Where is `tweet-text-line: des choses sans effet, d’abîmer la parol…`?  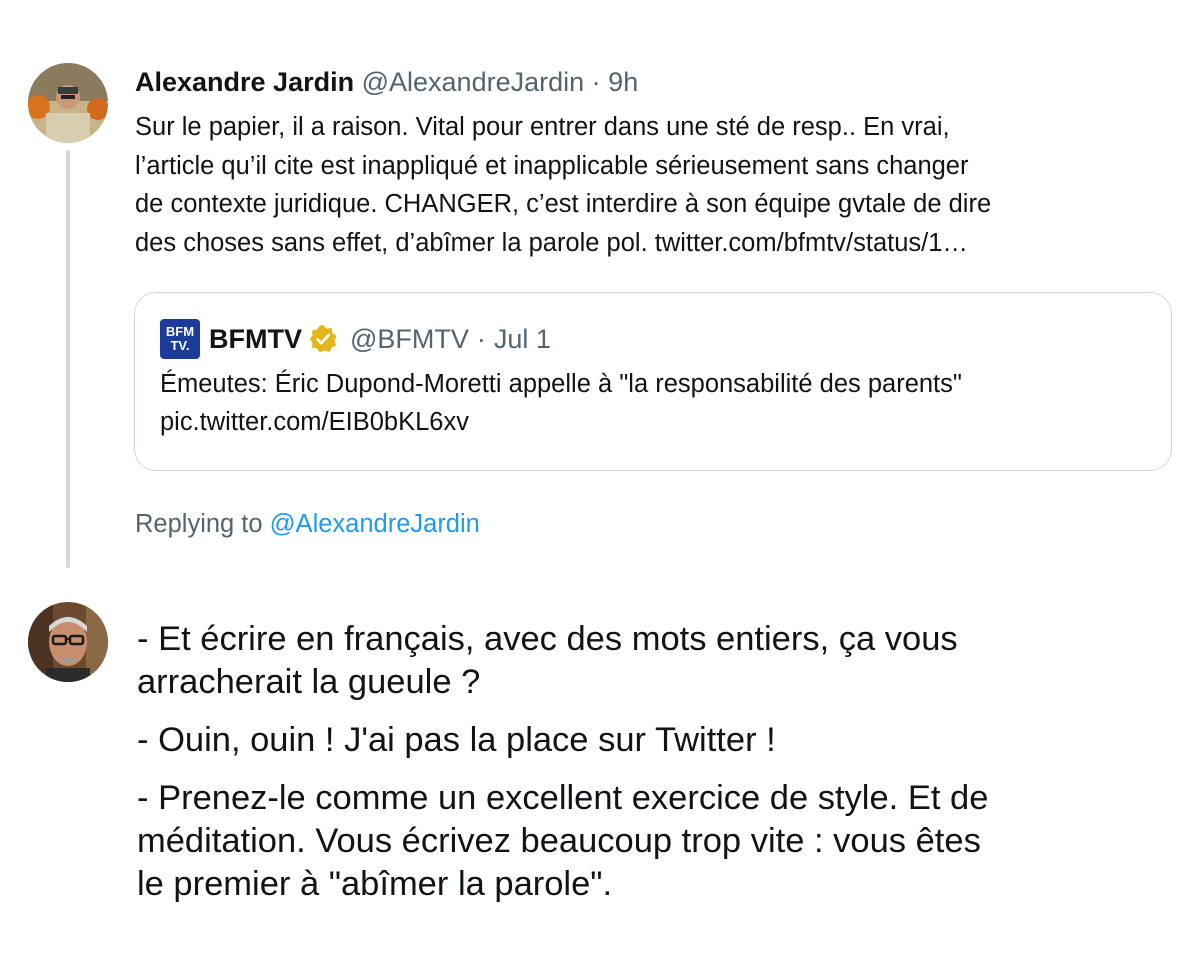 tweet-text-line: des choses sans effet, d’abîmer la parol… is located at coordinates (551, 242).